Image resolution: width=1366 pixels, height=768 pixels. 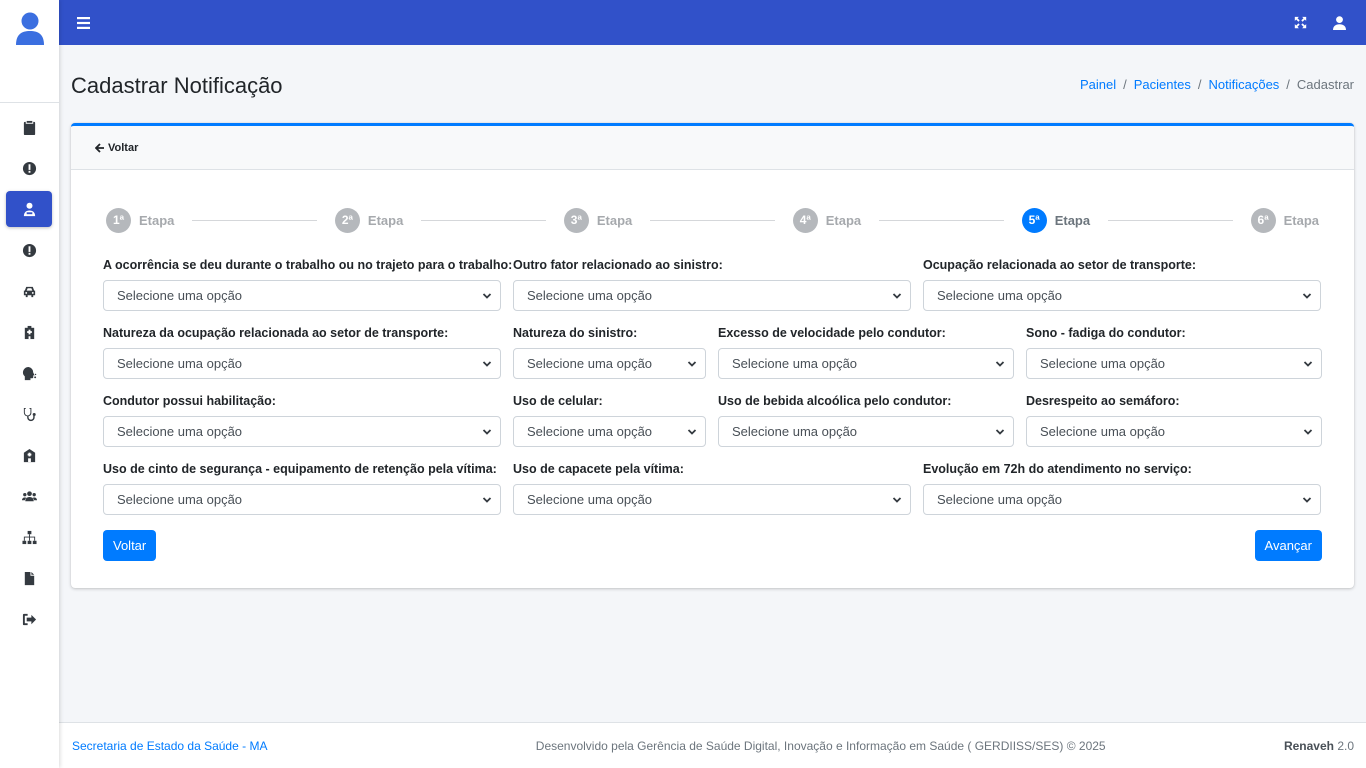 I want to click on sono-fadiga-select: Selecione uma opção, so click(x=1174, y=363).